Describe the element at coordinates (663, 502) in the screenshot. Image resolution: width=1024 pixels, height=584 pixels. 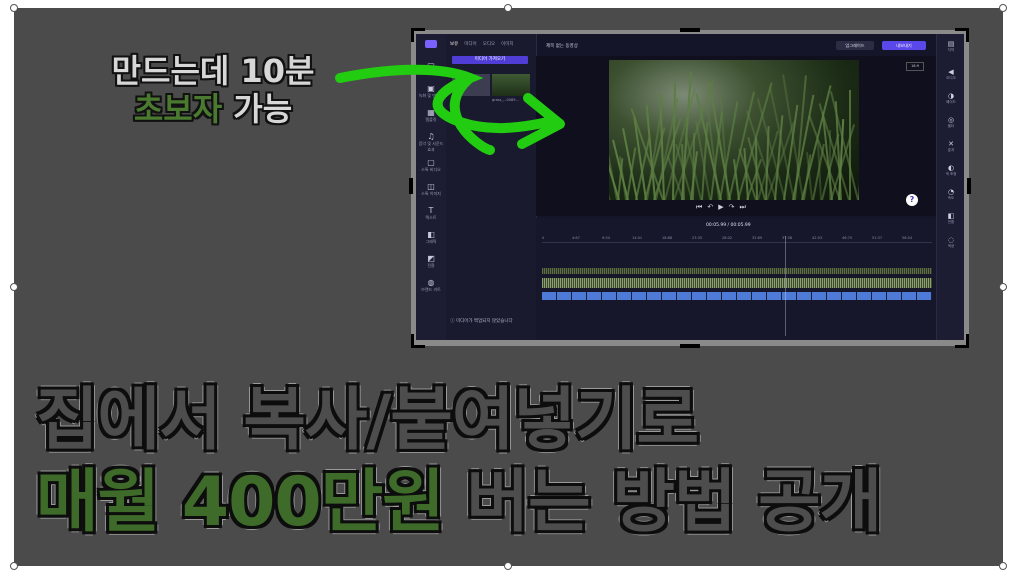
I see `headline-rest: 버는 방법 공개` at that location.